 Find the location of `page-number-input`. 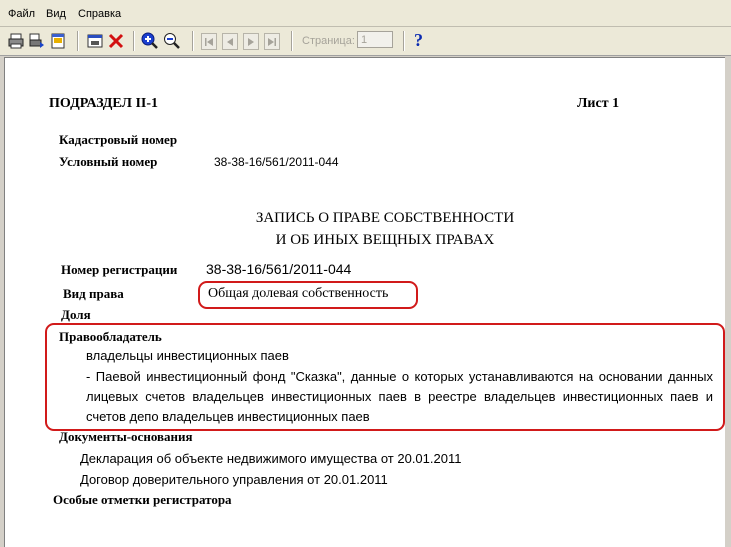

page-number-input is located at coordinates (375, 39).